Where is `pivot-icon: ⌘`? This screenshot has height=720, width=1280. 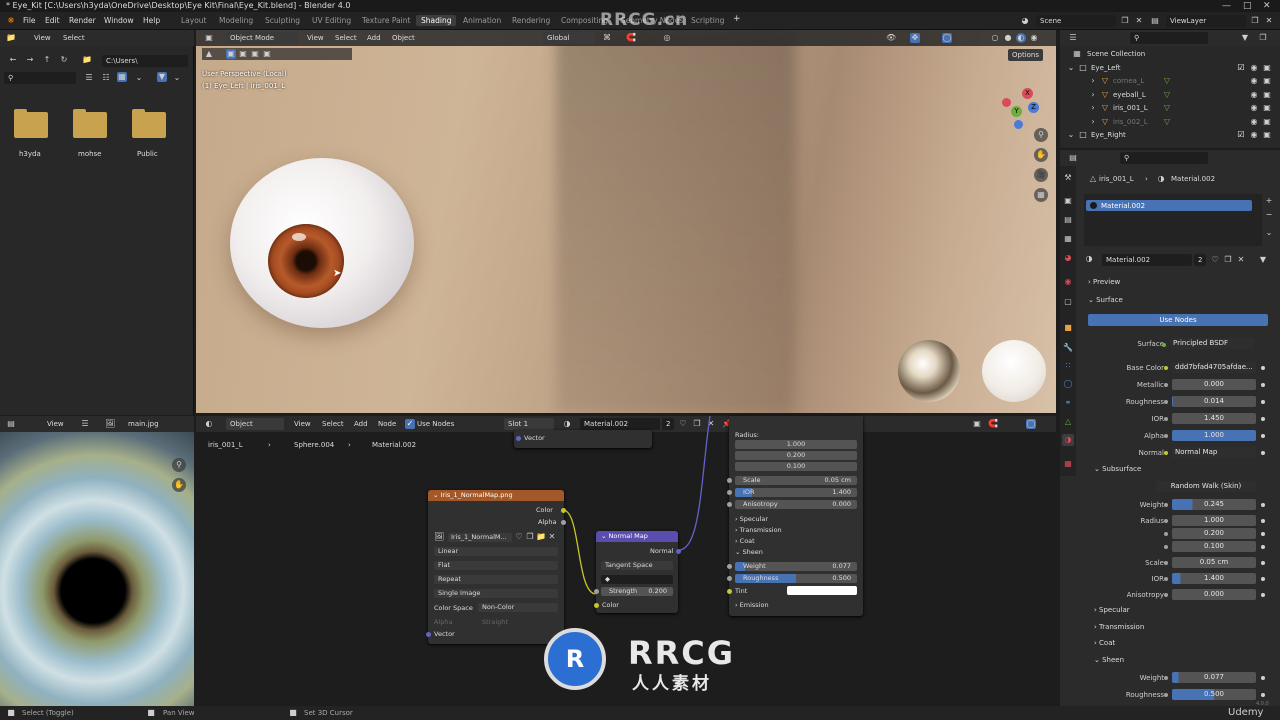
pivot-icon: ⌘ is located at coordinates (607, 38).